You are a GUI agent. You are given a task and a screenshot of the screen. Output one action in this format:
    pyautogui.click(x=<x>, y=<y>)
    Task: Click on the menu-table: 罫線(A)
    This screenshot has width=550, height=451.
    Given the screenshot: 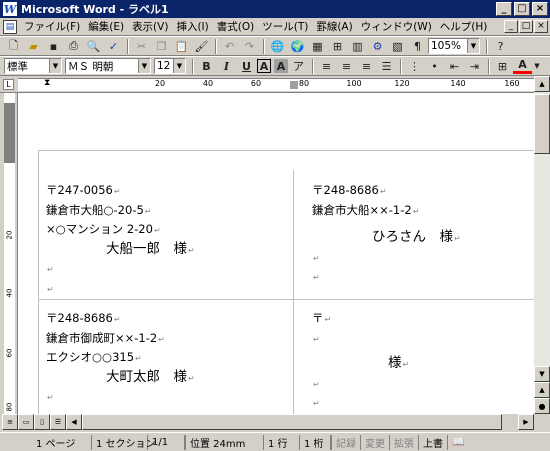 What is the action you would take?
    pyautogui.click(x=334, y=26)
    